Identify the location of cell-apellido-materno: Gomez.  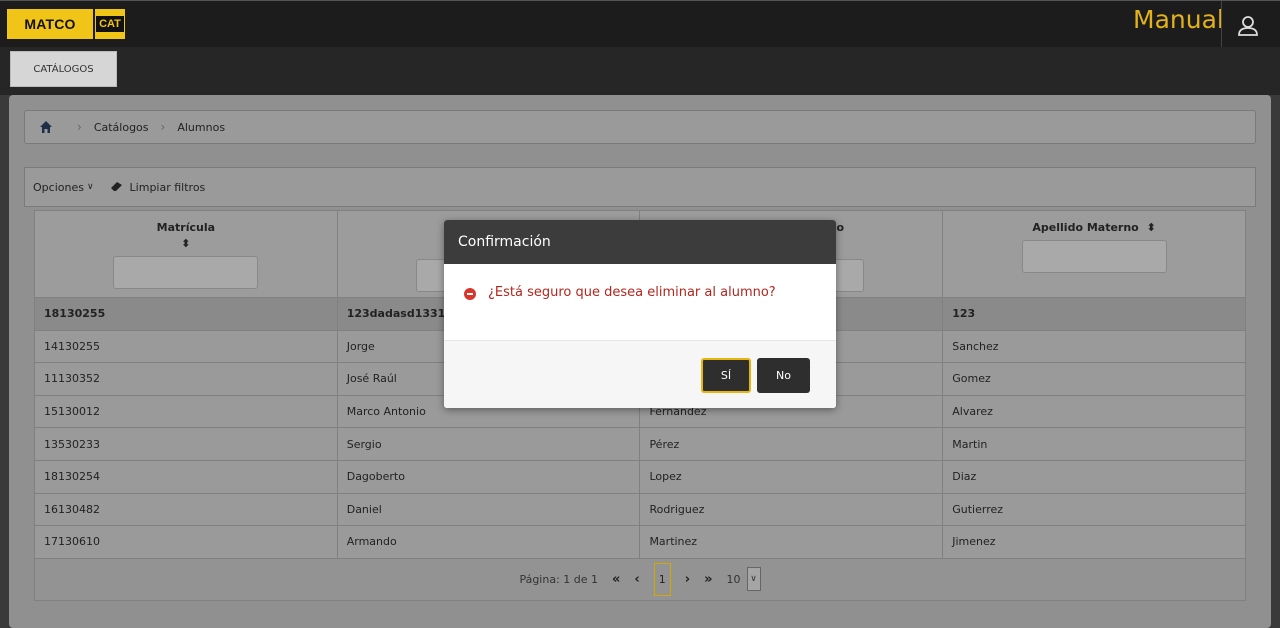
(1094, 379).